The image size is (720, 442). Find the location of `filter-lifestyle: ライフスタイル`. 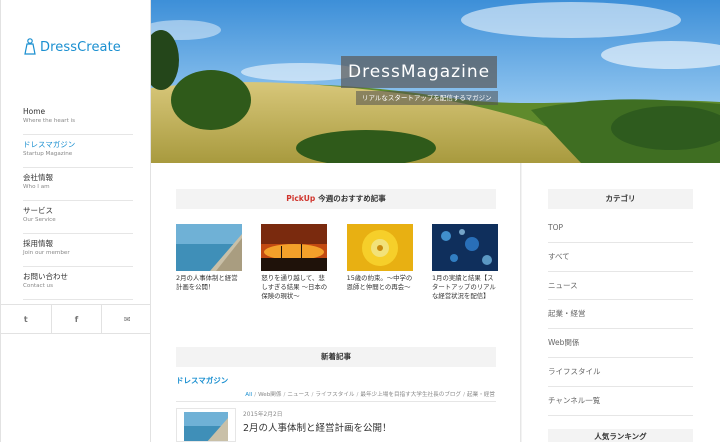

filter-lifestyle: ライフスタイル is located at coordinates (334, 395).